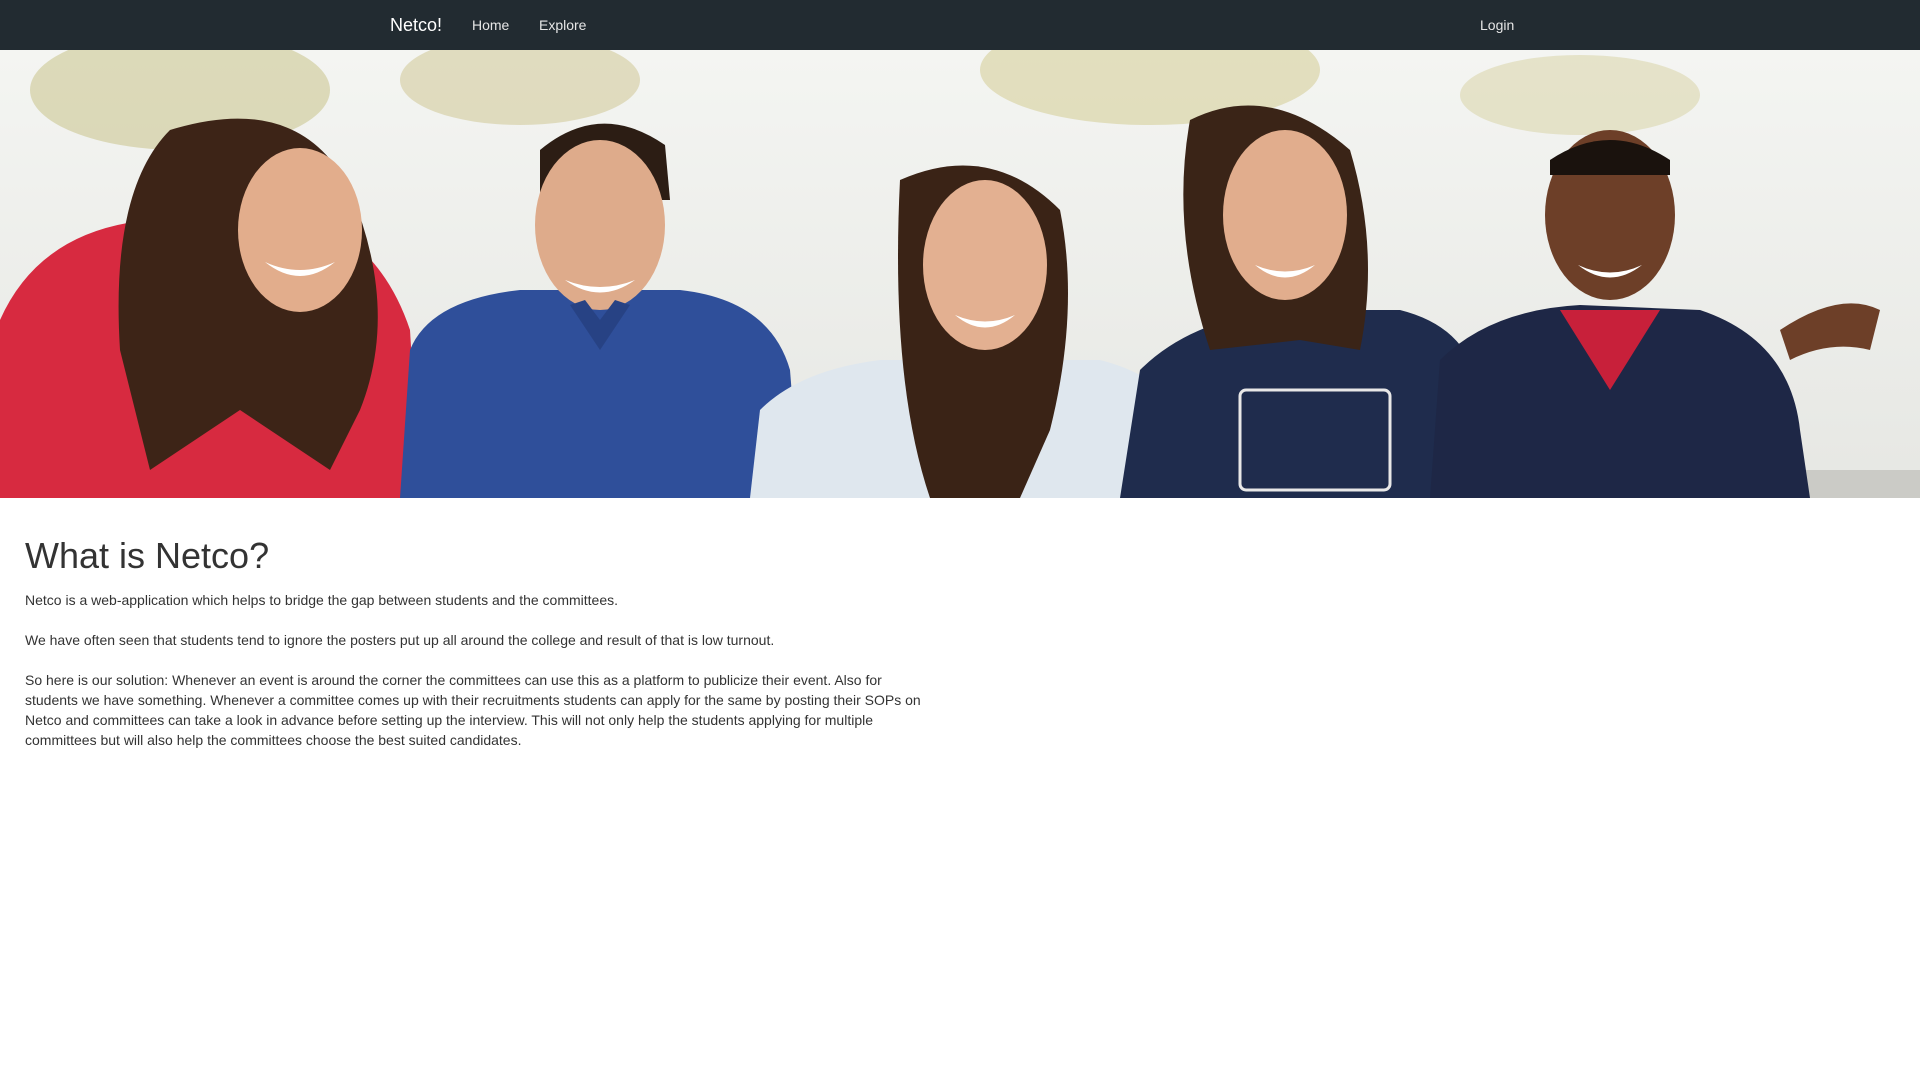  I want to click on nav-explore-link: Explore, so click(562, 25).